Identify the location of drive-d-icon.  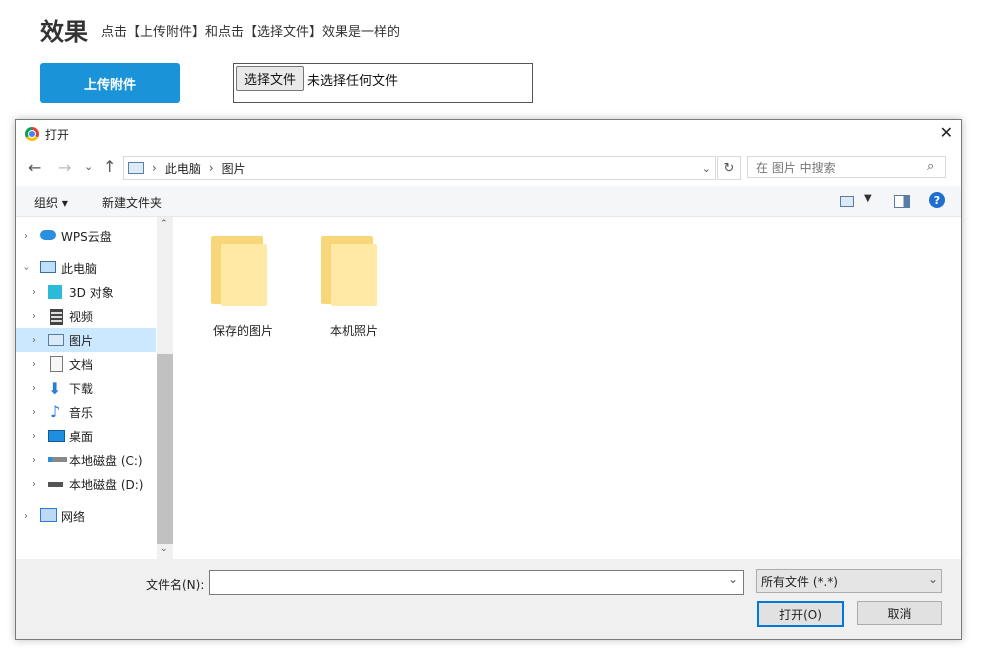
(55, 484).